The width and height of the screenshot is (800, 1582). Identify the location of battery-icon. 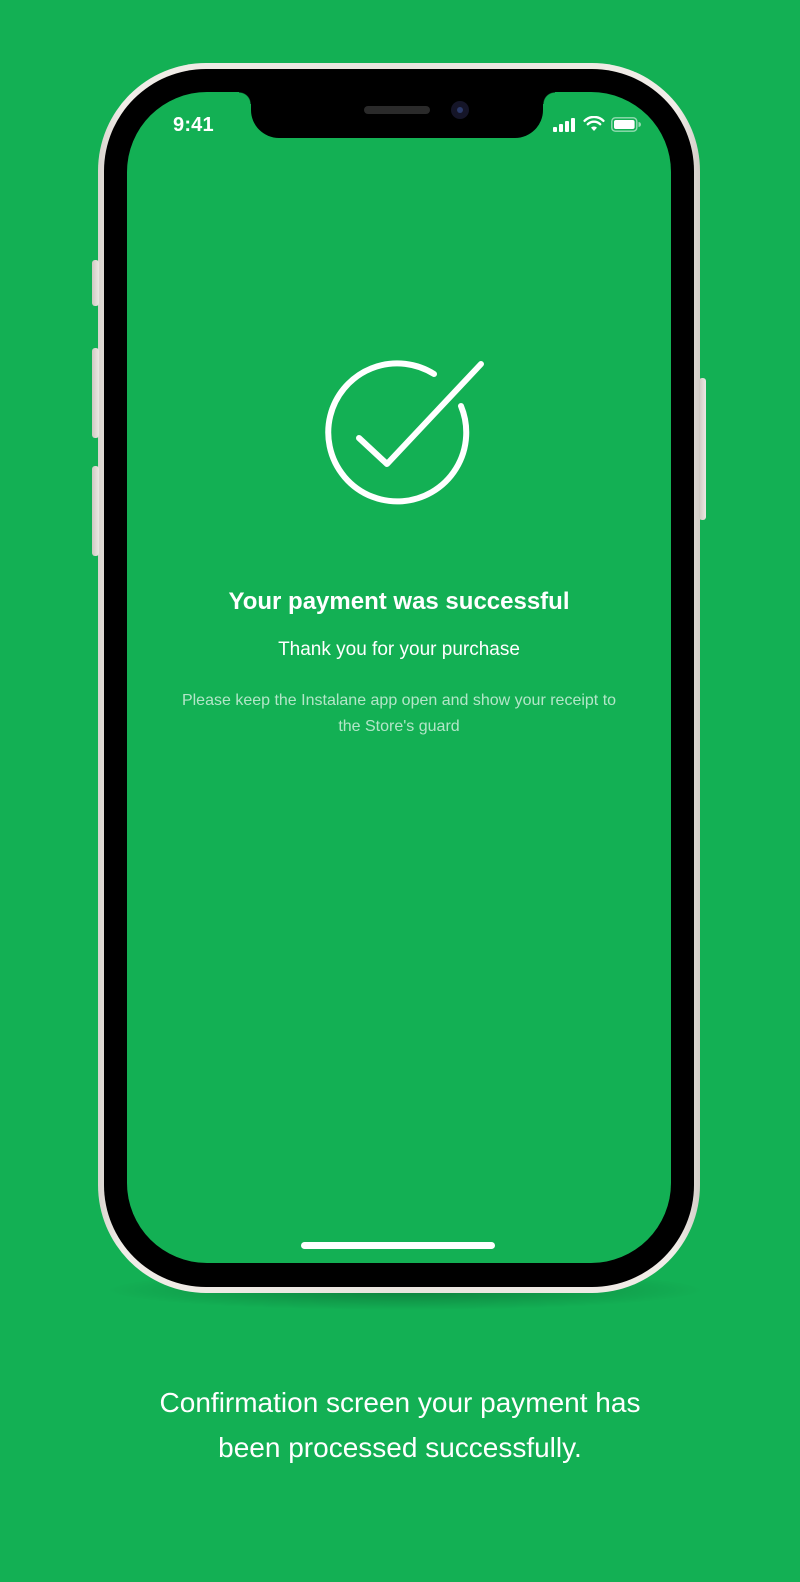
(626, 126).